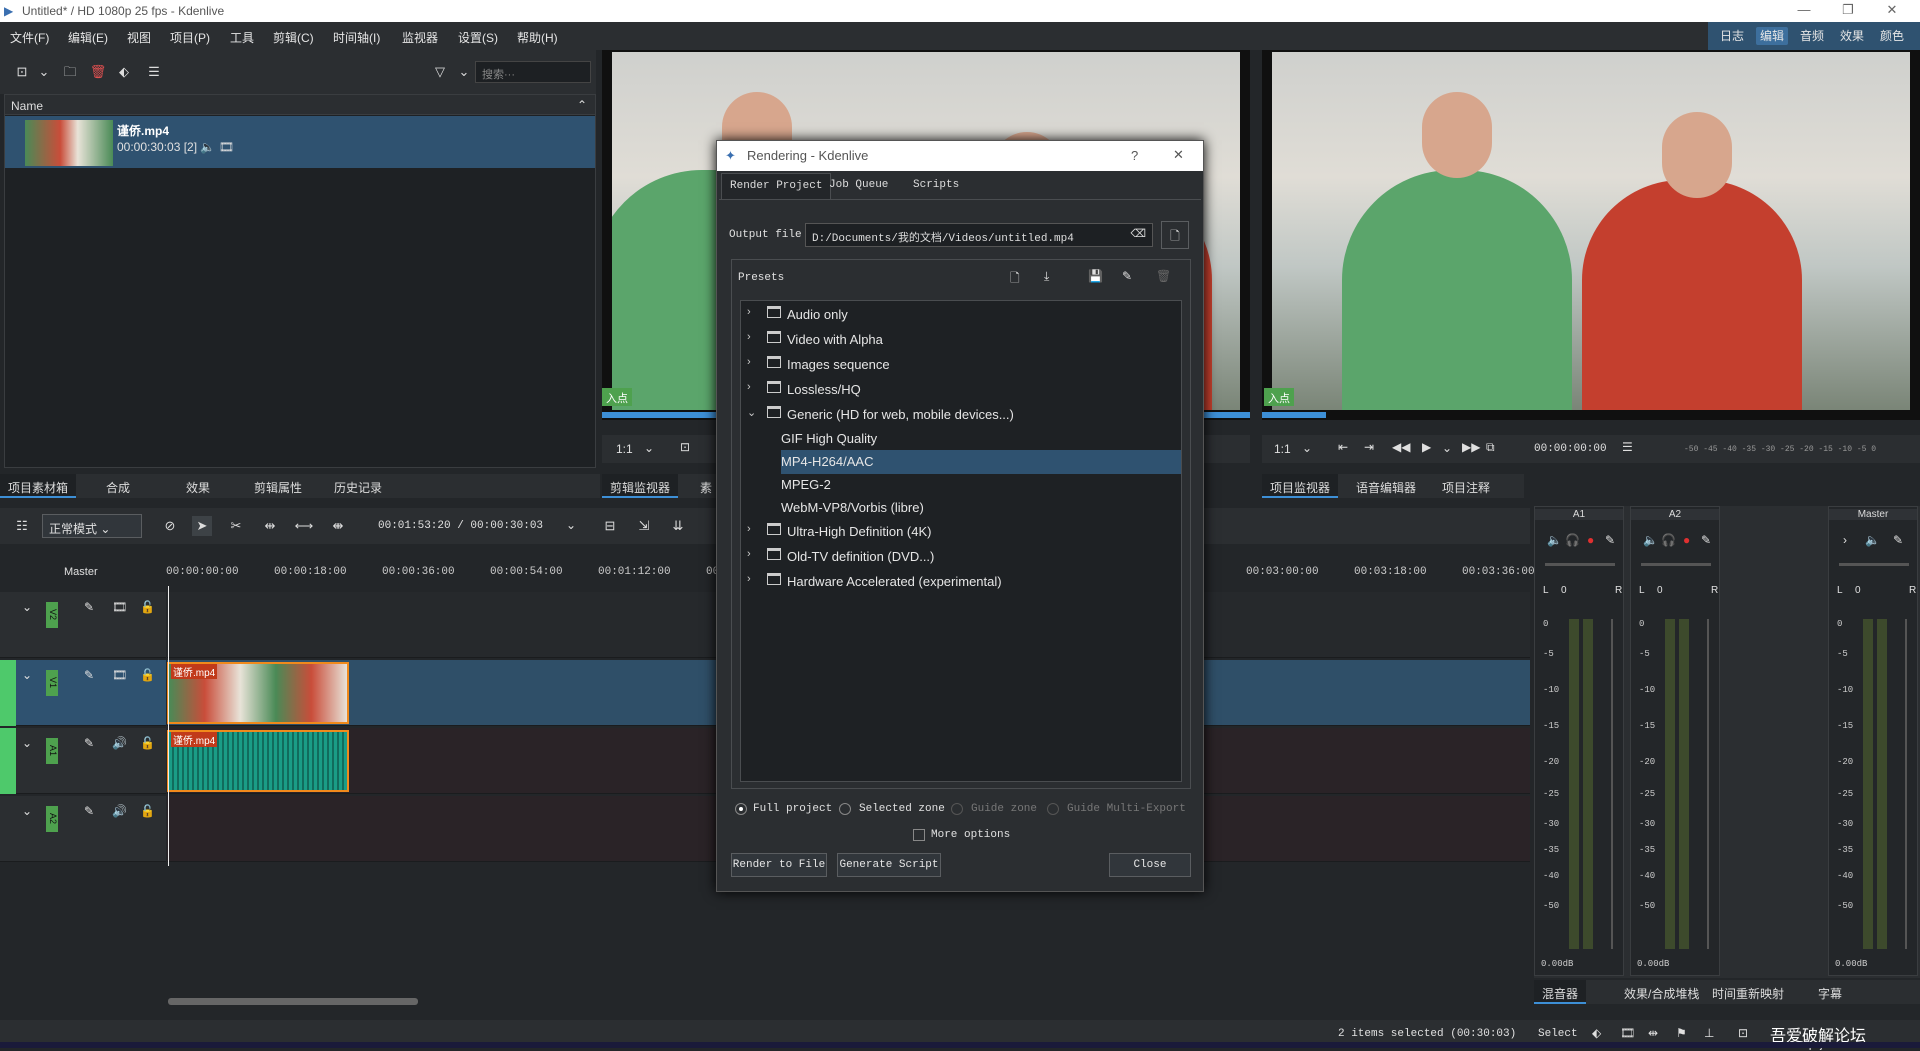 This screenshot has height=1051, width=1920. Describe the element at coordinates (845, 809) in the screenshot. I see `radio-selected-zone` at that location.